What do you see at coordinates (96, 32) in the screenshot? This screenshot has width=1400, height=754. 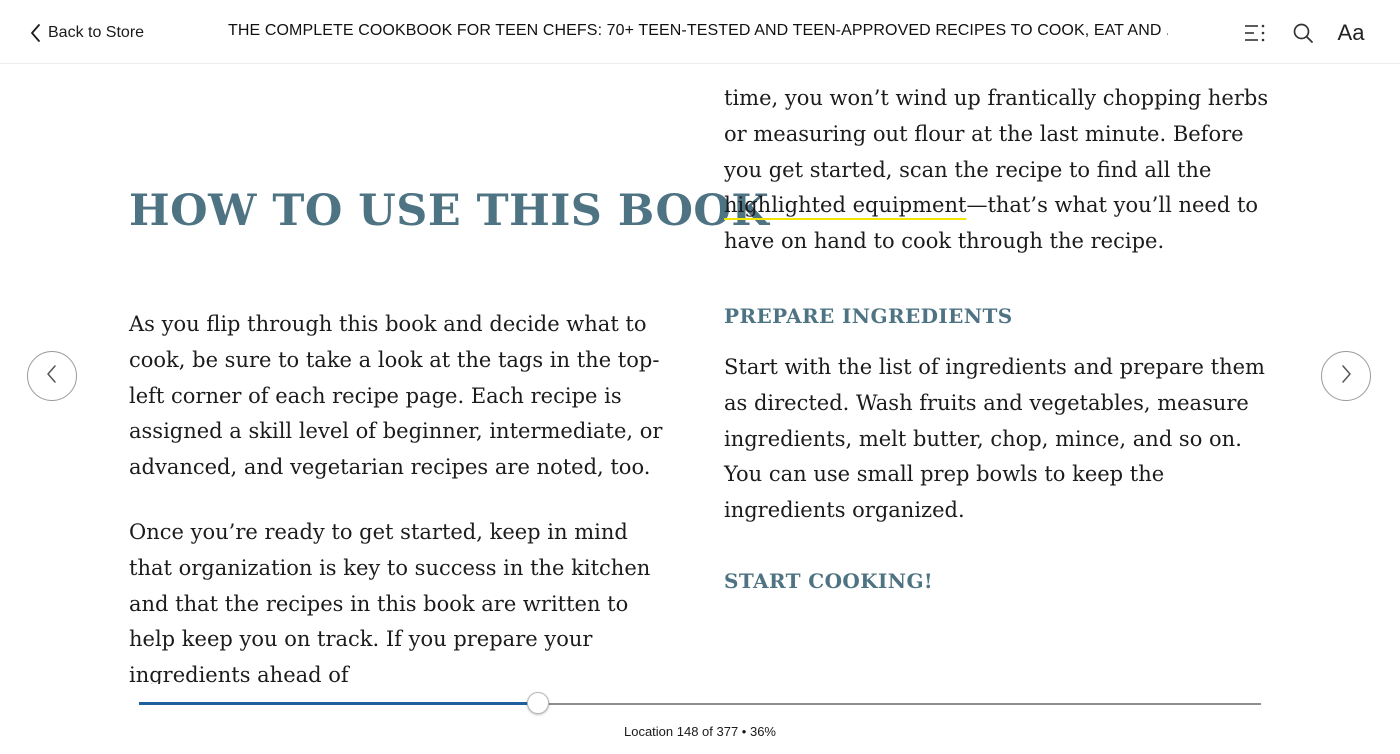 I see `back-to-store-label: Back to Store` at bounding box center [96, 32].